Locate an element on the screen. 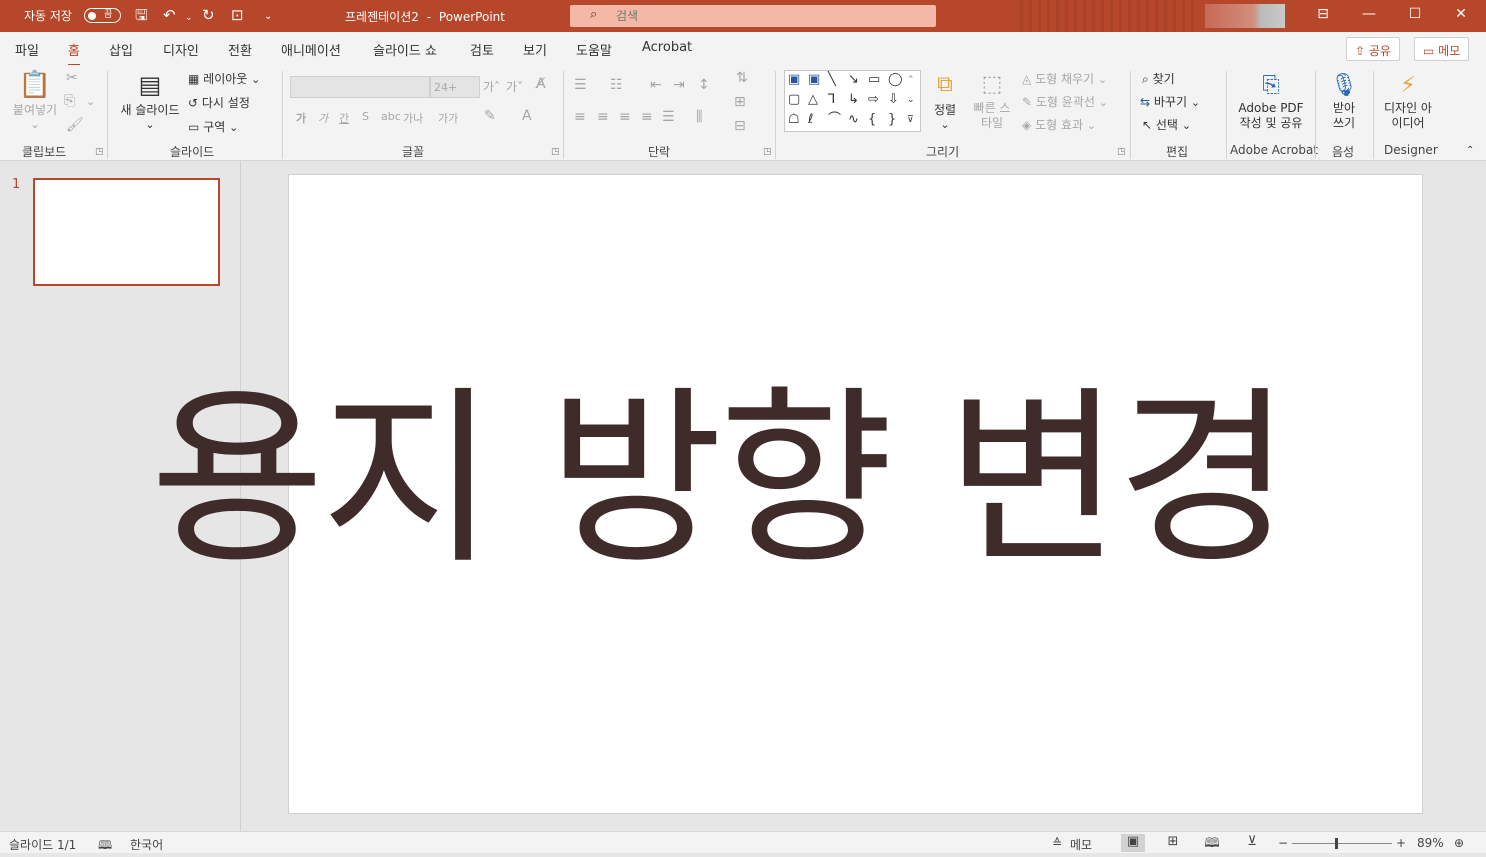 The width and height of the screenshot is (1486, 857). shape-effects-button: ◈ 도형 효과 ⌄ is located at coordinates (1059, 124).